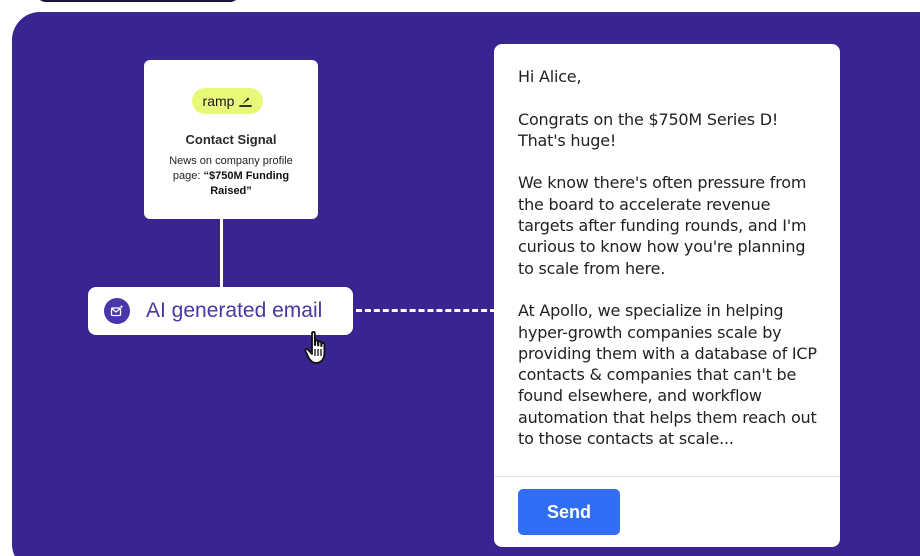 The width and height of the screenshot is (920, 556). I want to click on signal-title: Contact Signal, so click(231, 139).